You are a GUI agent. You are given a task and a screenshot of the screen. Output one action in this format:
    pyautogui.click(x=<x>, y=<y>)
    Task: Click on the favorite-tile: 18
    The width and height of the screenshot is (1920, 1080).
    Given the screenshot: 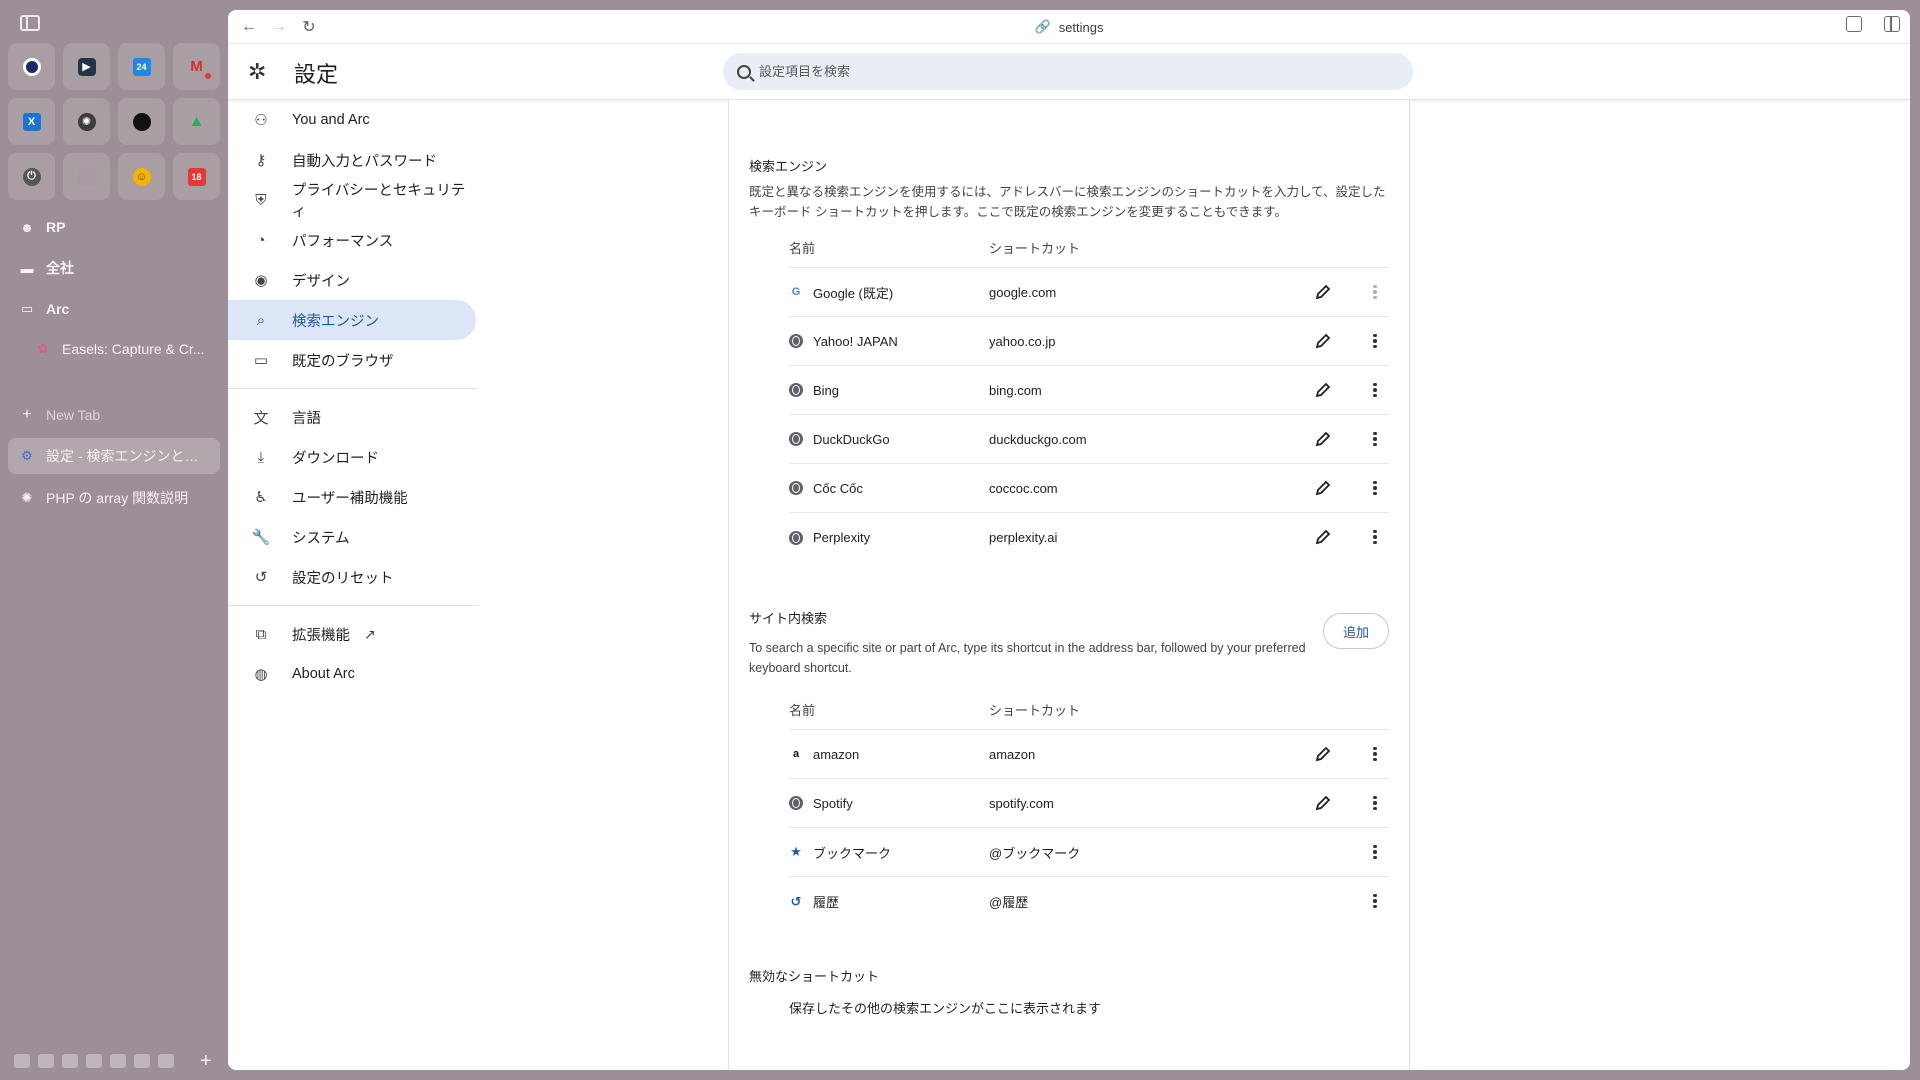 What is the action you would take?
    pyautogui.click(x=196, y=176)
    